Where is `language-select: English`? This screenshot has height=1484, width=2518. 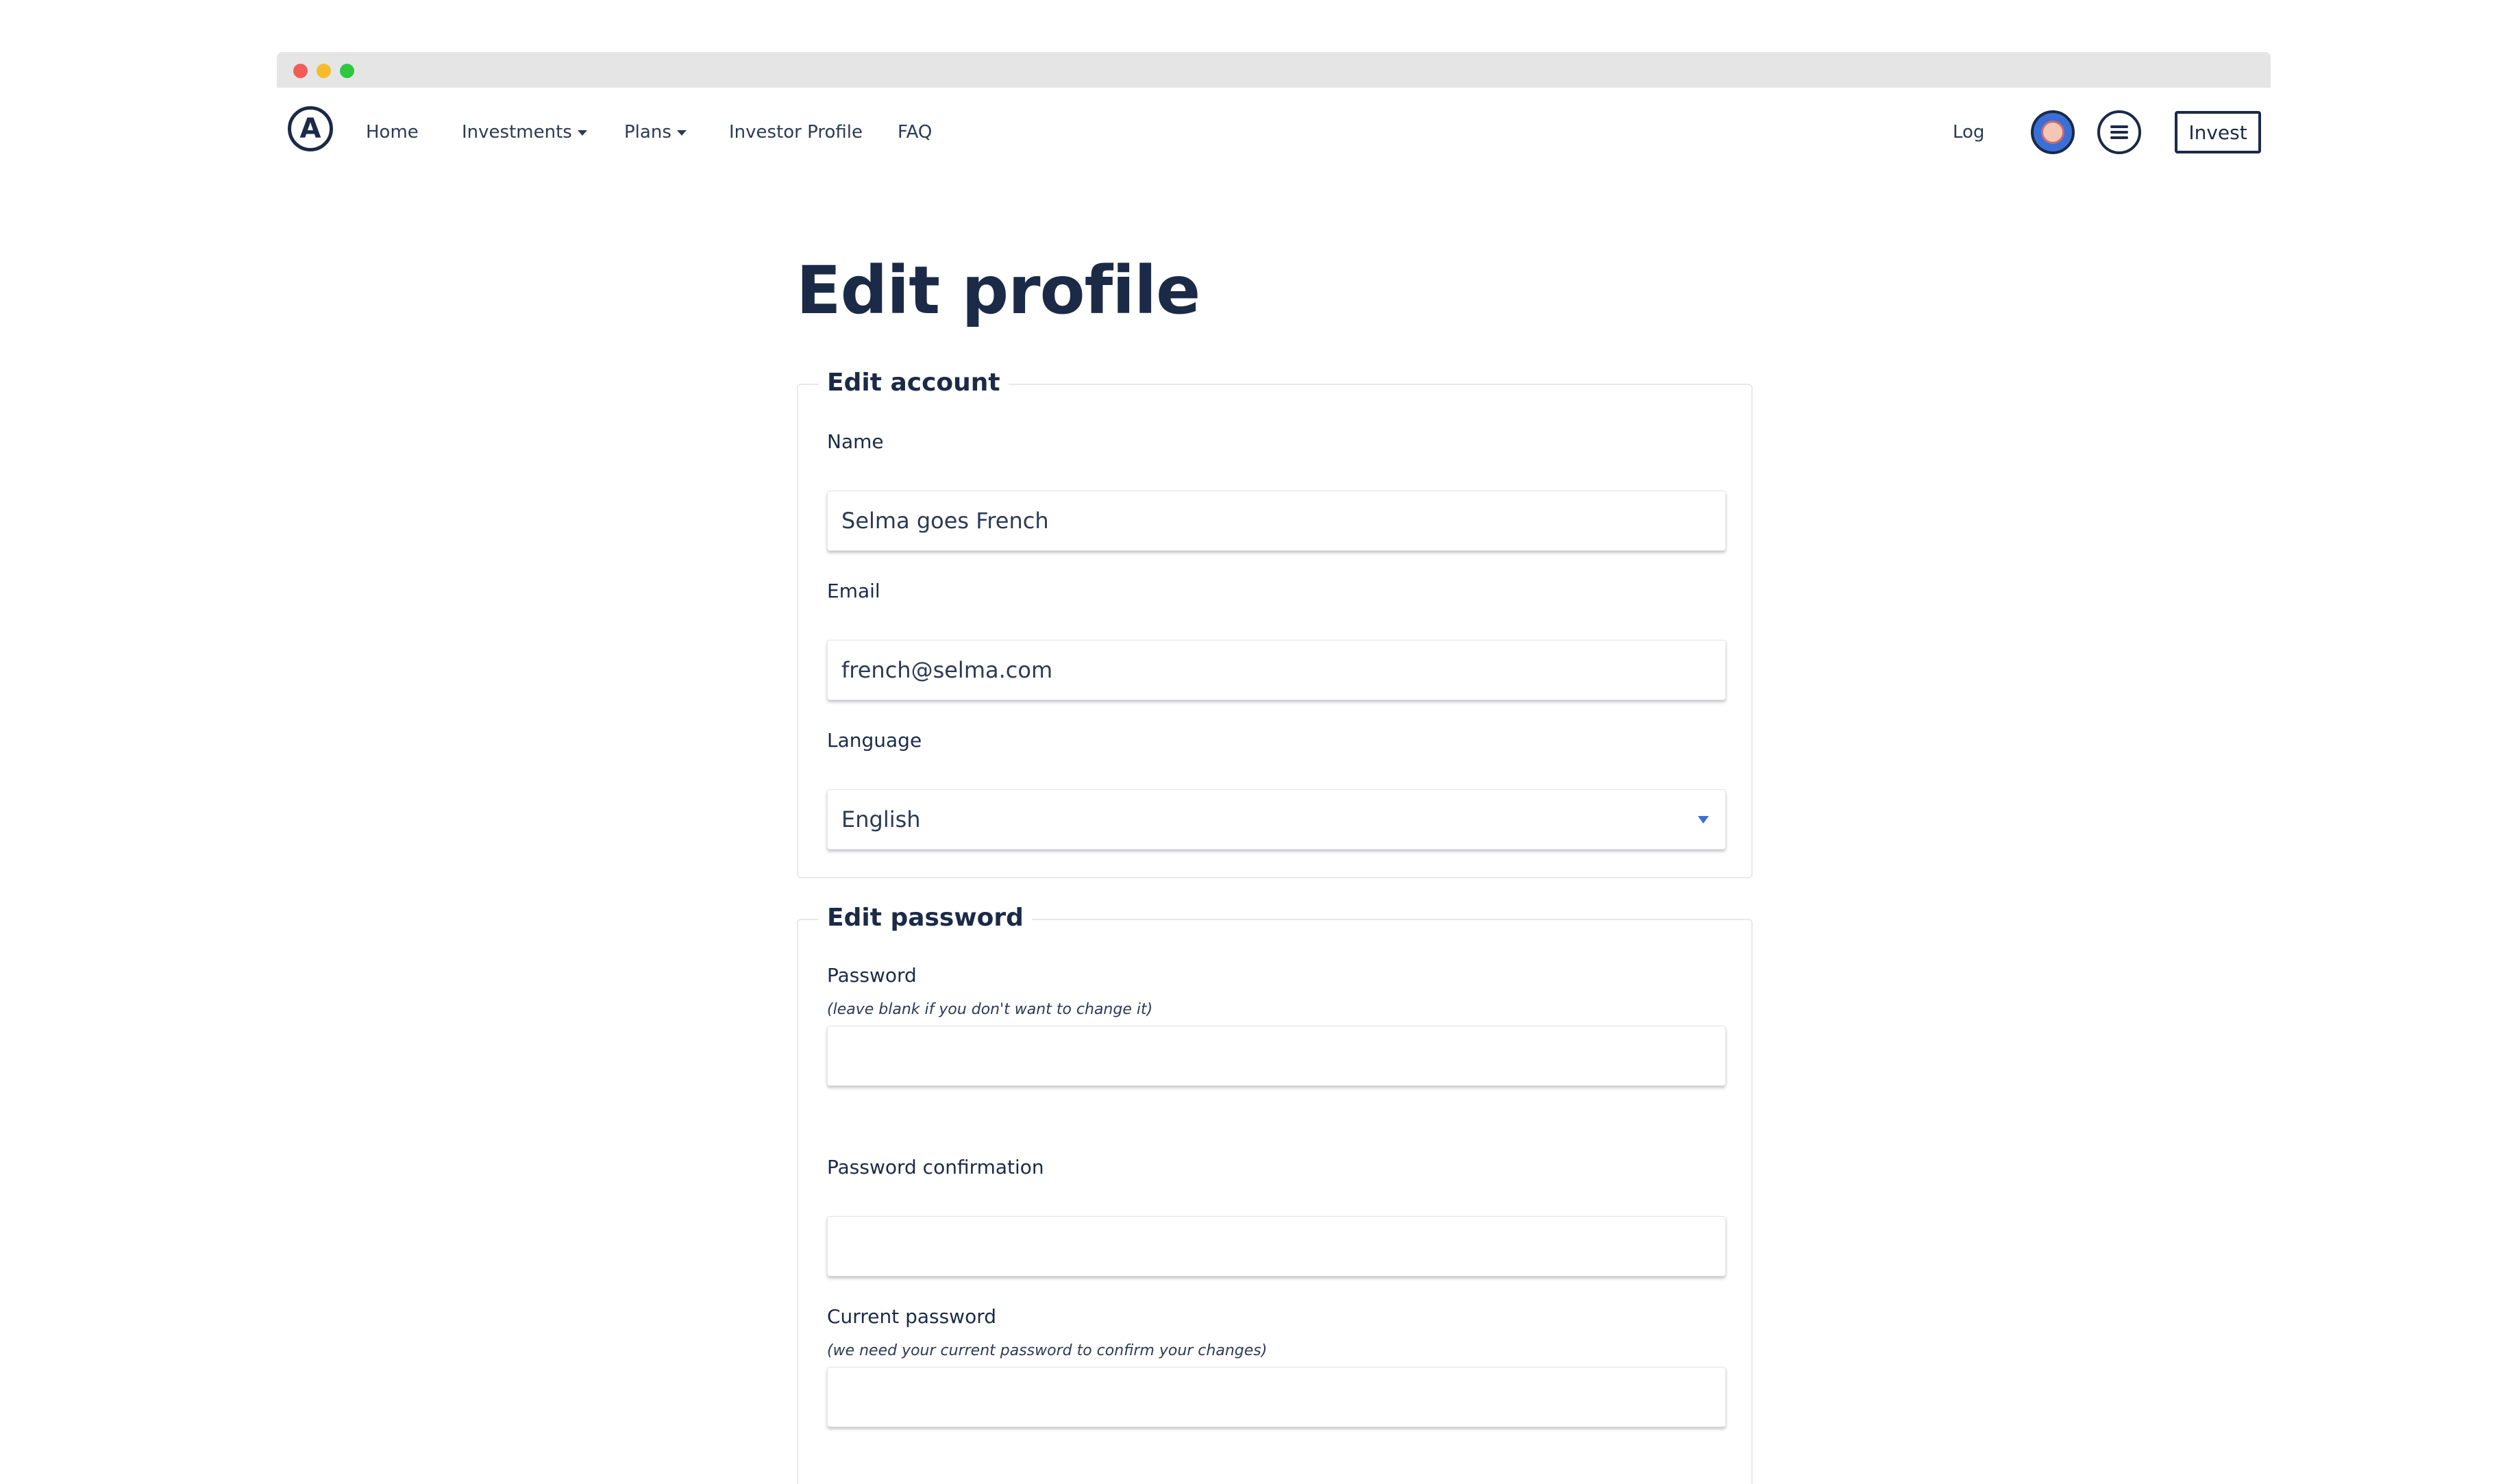 language-select: English is located at coordinates (1277, 820).